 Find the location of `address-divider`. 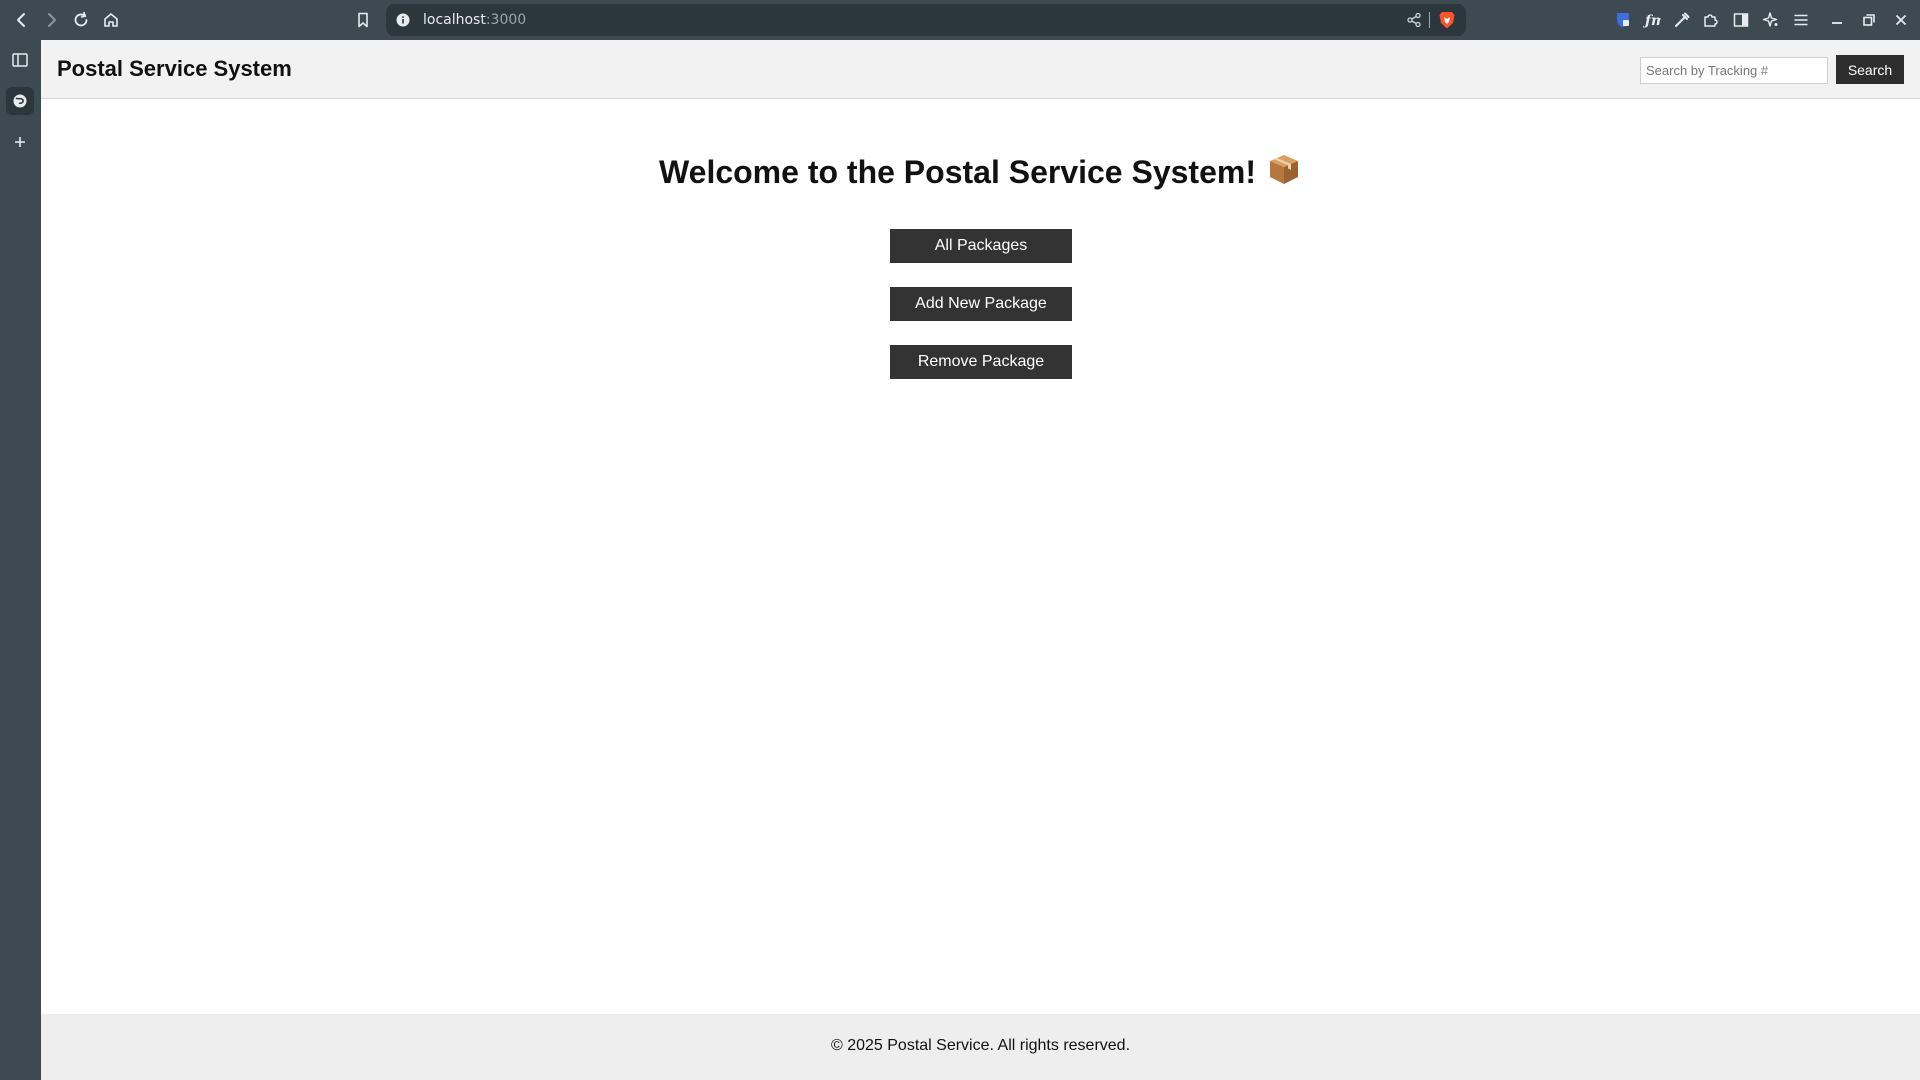

address-divider is located at coordinates (1429, 20).